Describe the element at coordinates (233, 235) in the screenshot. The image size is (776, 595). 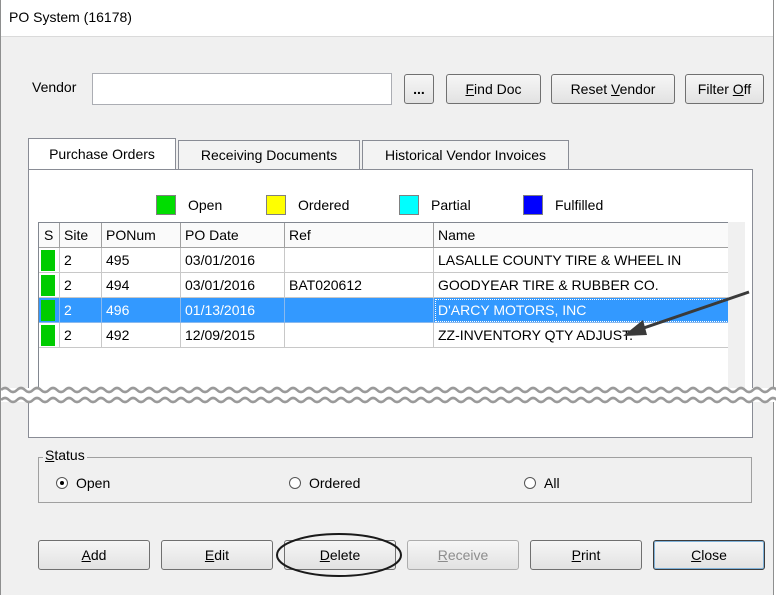
I see `header-po-date: PO Date` at that location.